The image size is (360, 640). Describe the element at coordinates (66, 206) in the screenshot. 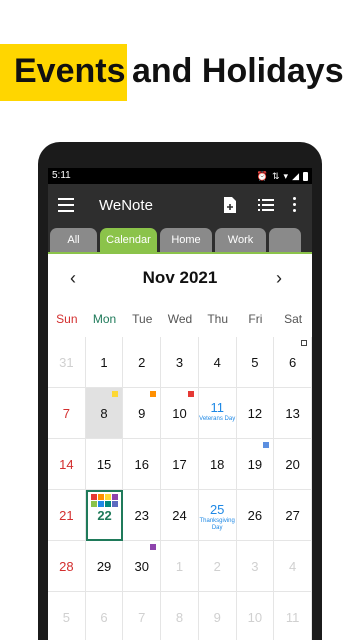

I see `menu-icon` at that location.